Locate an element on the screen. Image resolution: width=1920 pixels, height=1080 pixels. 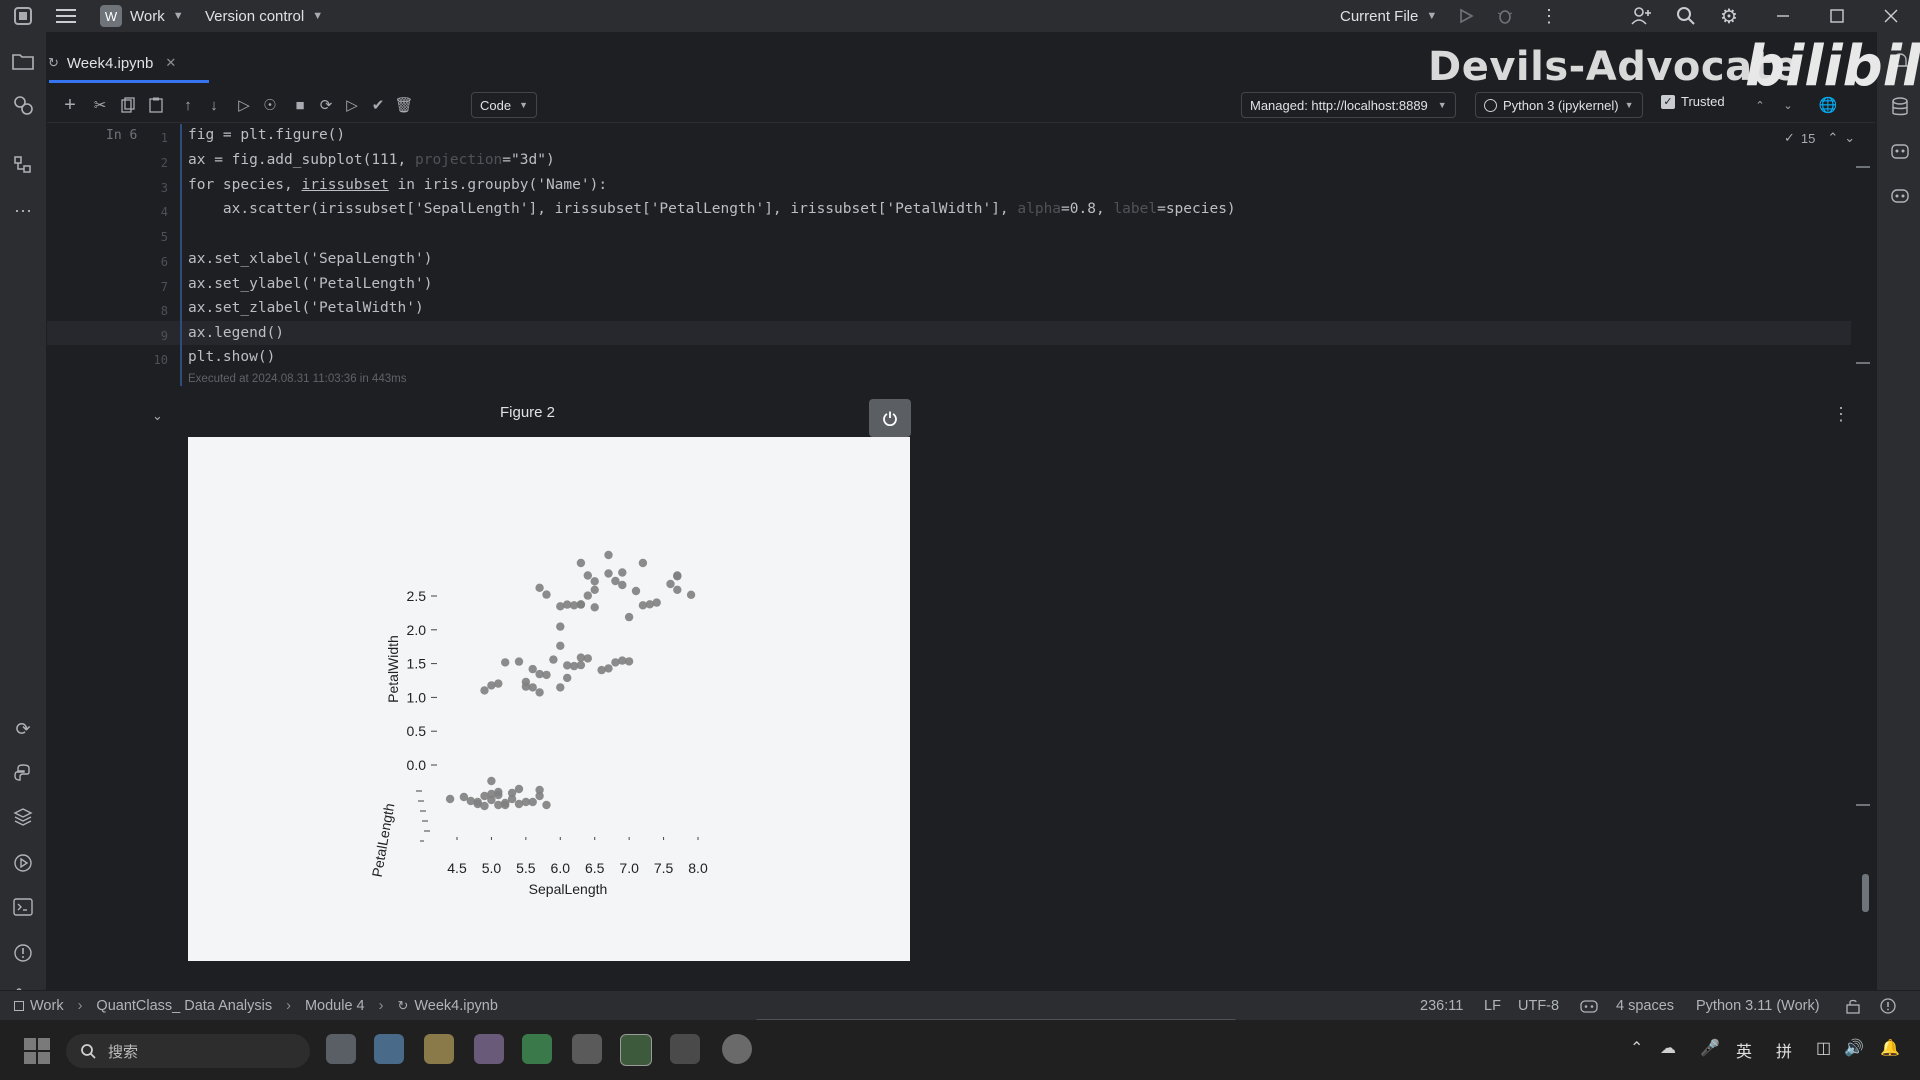
breadcrumb-item: Work is located at coordinates (47, 1006).